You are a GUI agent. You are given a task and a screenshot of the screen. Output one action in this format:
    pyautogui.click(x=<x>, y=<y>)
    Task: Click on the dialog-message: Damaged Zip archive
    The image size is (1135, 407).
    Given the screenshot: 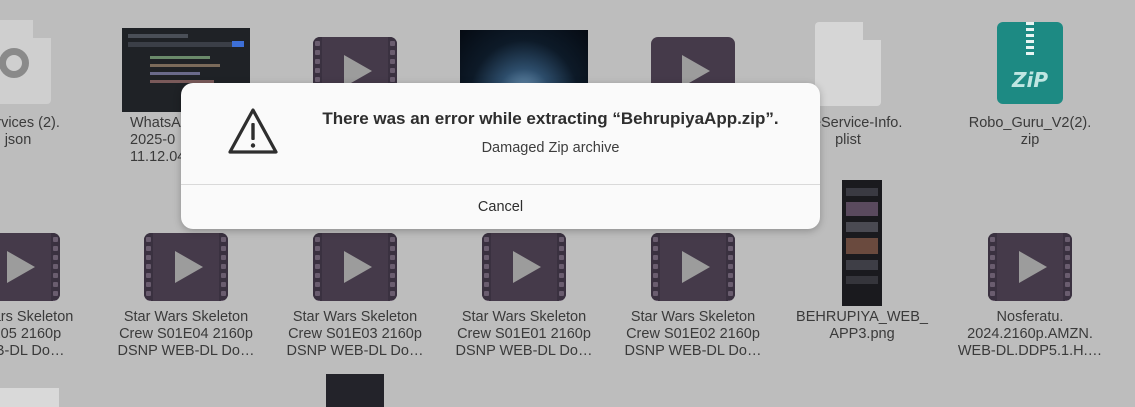 What is the action you would take?
    pyautogui.click(x=550, y=148)
    